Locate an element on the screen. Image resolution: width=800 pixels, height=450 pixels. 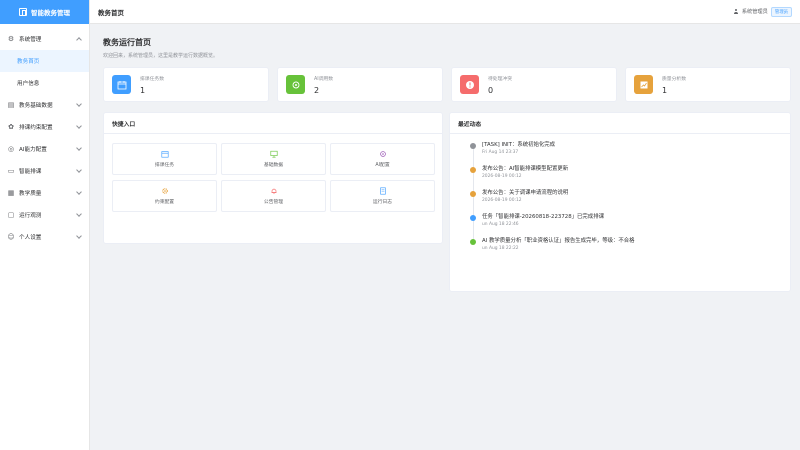
page-subtitle: 欢迎回来，系统管理员，这里是教学运行数据概览。 is located at coordinates (161, 56).